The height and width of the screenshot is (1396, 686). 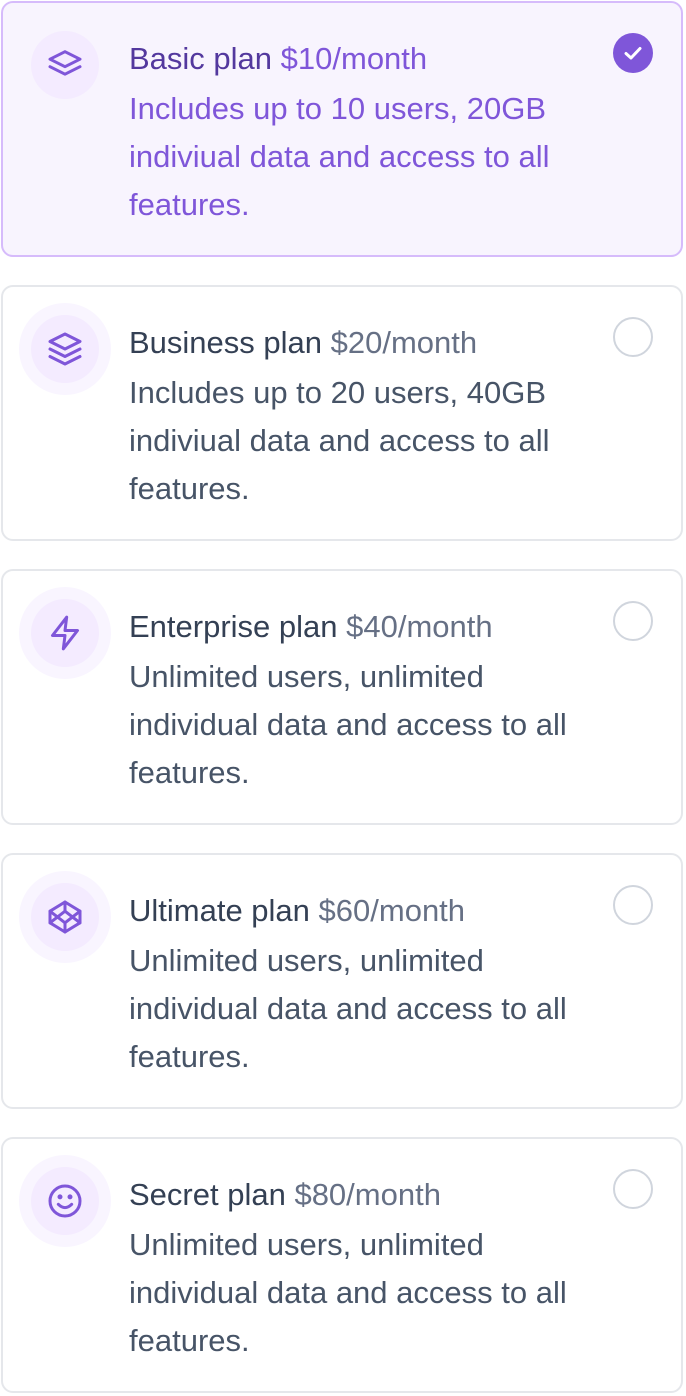 I want to click on plan-radio-checked, so click(x=633, y=53).